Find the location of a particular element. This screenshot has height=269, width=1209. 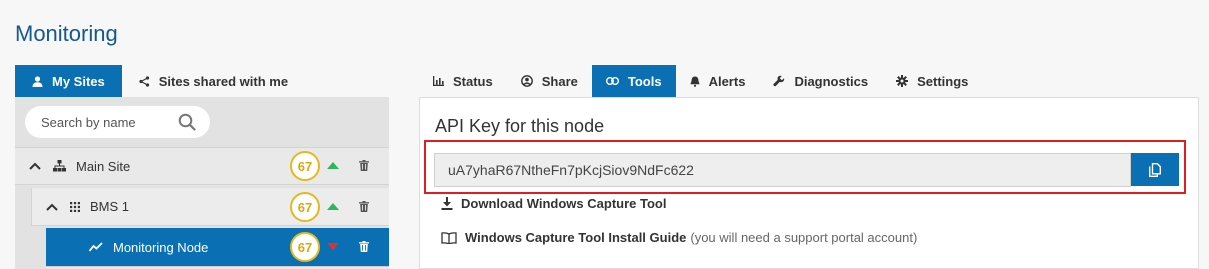

bar-chart-icon is located at coordinates (438, 81).